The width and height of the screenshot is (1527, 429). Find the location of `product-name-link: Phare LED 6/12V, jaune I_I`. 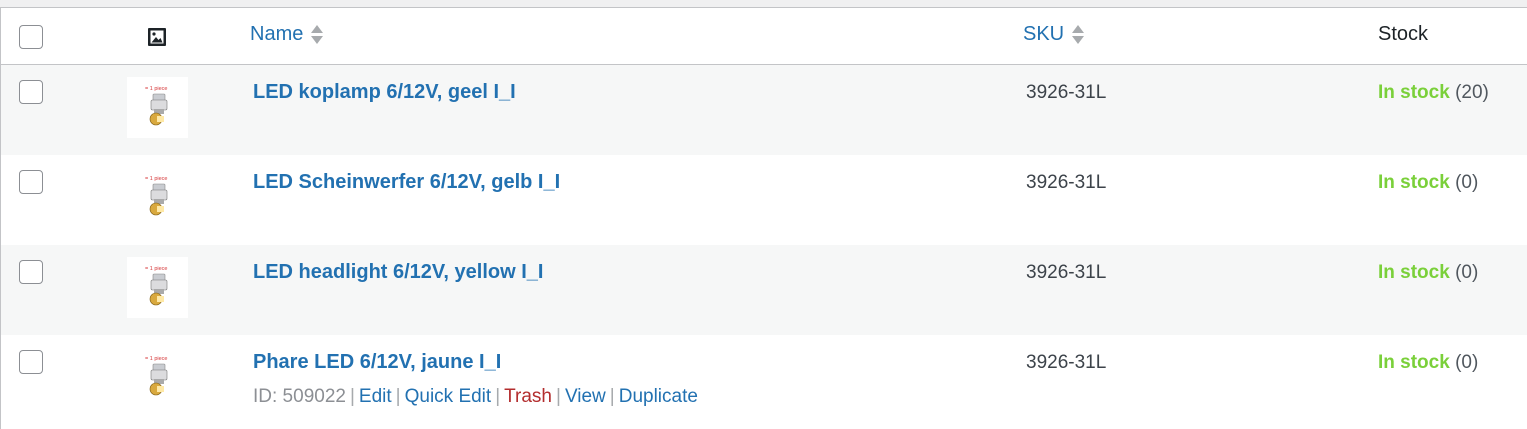

product-name-link: Phare LED 6/12V, jaune I_I is located at coordinates (377, 362).